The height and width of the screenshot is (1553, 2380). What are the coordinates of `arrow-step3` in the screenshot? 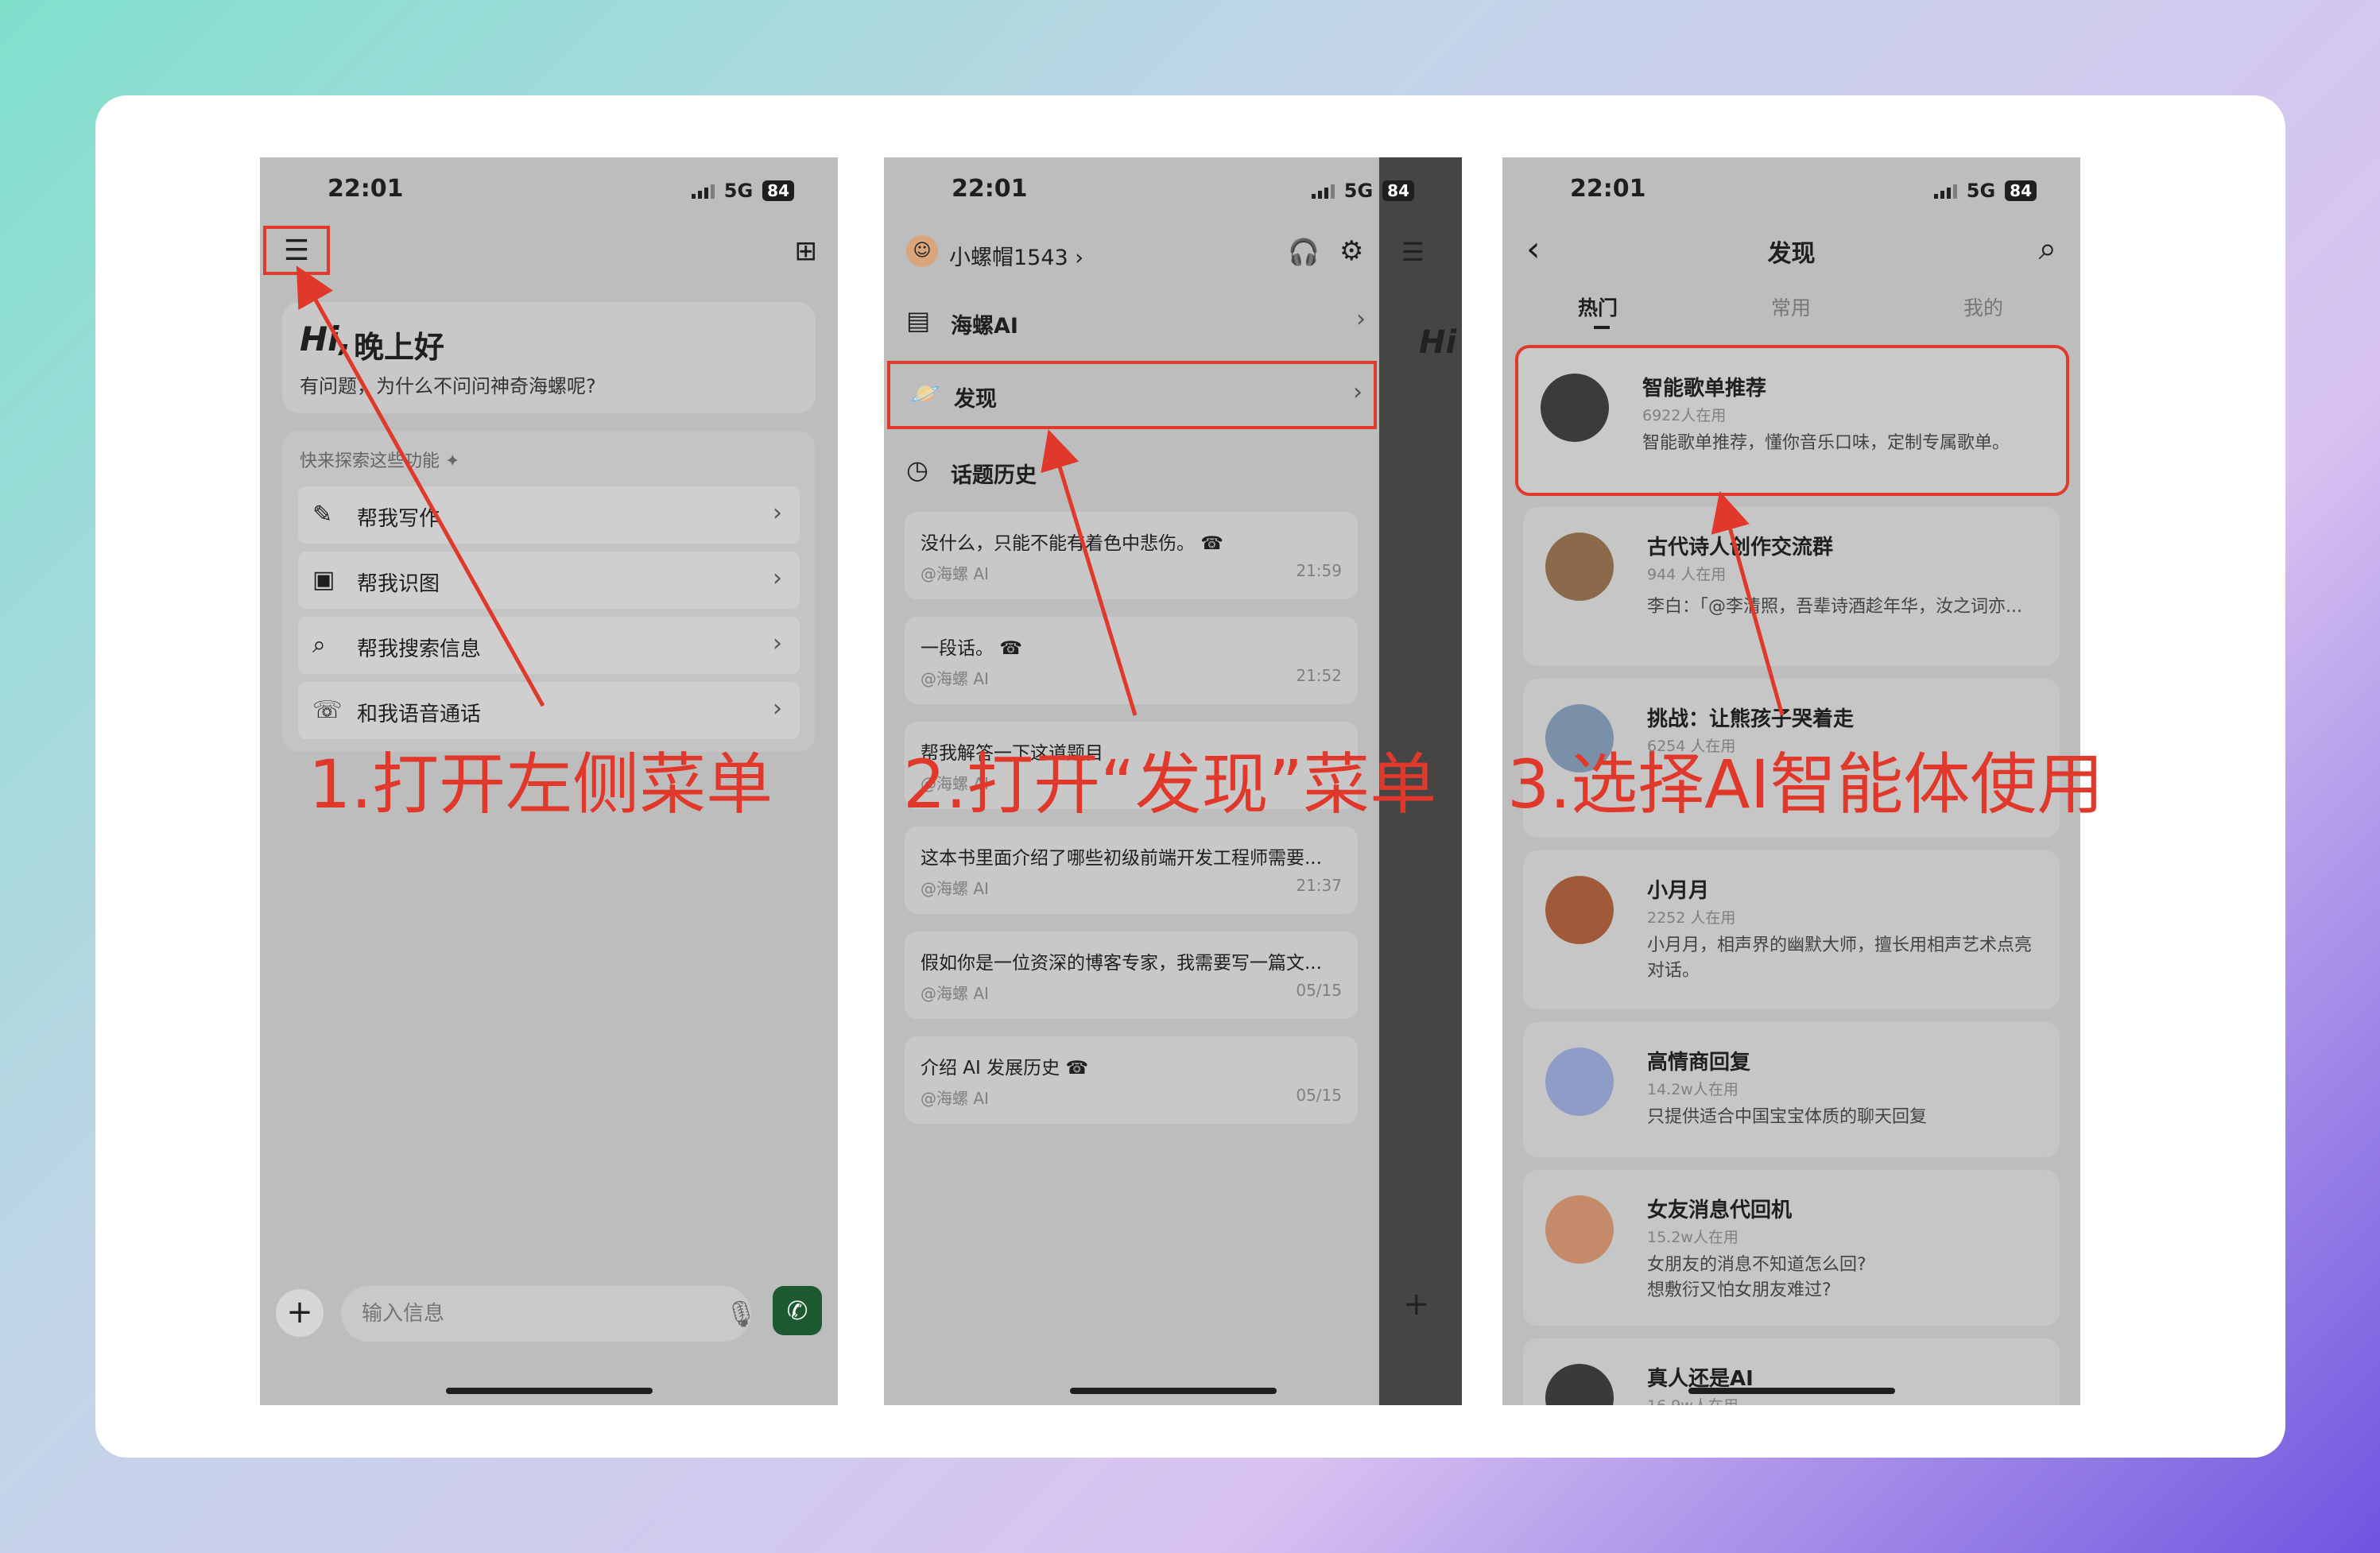 It's located at (1748, 603).